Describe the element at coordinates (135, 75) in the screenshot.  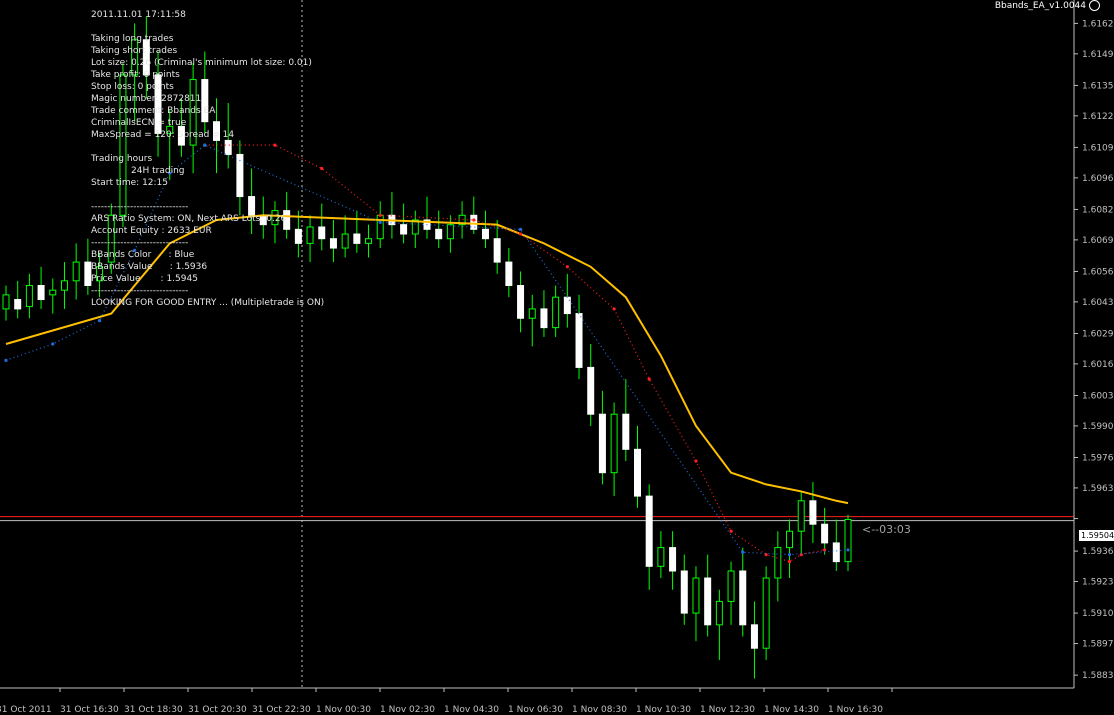
I see `info-line: Take profit: 0 points` at that location.